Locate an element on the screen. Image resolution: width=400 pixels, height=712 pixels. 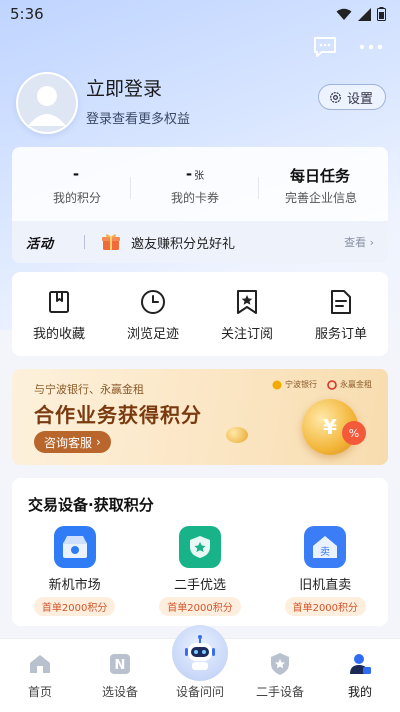
svg-text: N is located at coordinates (120, 665).